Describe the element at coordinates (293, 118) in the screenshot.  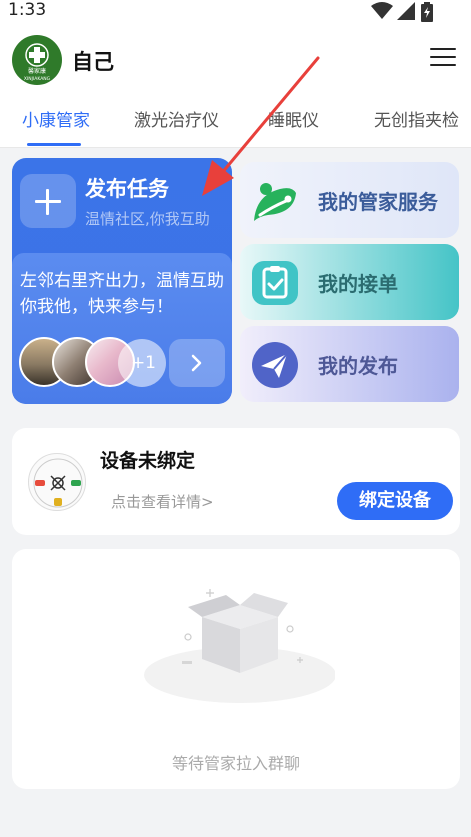
I see `tab-sleep-device: 睡眠仪` at that location.